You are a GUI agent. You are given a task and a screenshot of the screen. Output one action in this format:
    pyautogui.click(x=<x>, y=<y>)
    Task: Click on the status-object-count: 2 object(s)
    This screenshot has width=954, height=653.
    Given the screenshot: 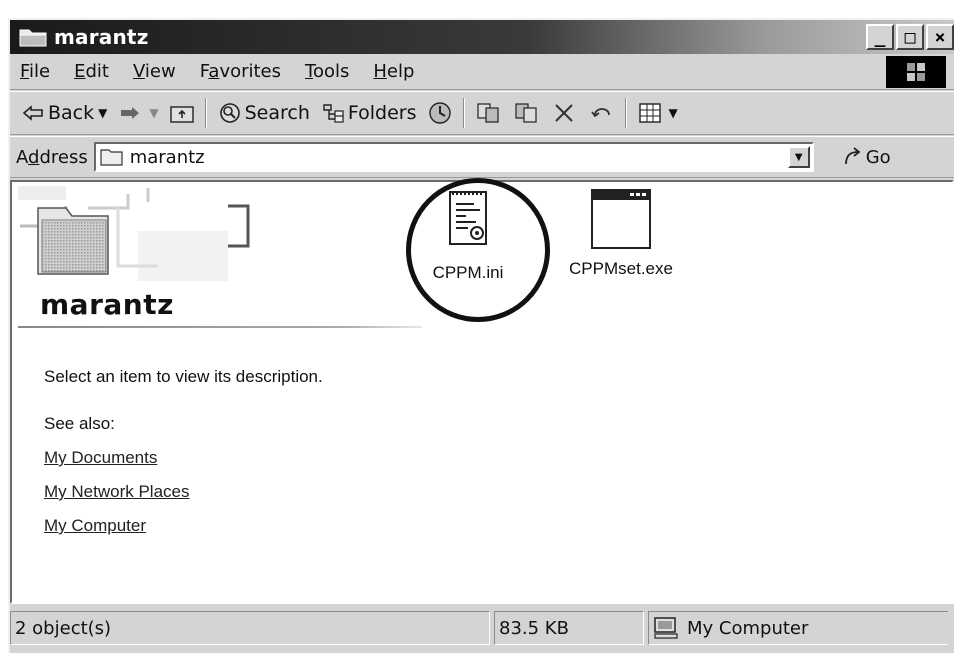 What is the action you would take?
    pyautogui.click(x=250, y=628)
    